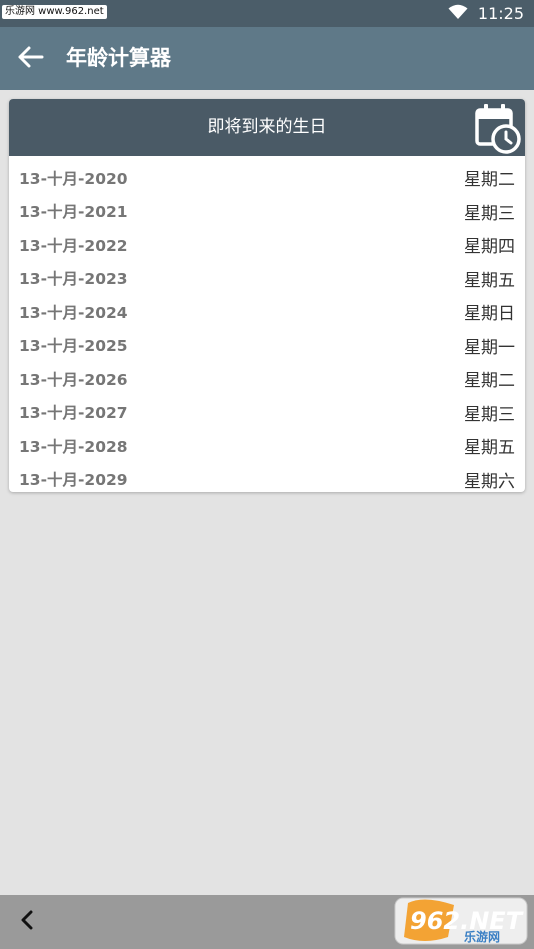  I want to click on back-button, so click(30, 59).